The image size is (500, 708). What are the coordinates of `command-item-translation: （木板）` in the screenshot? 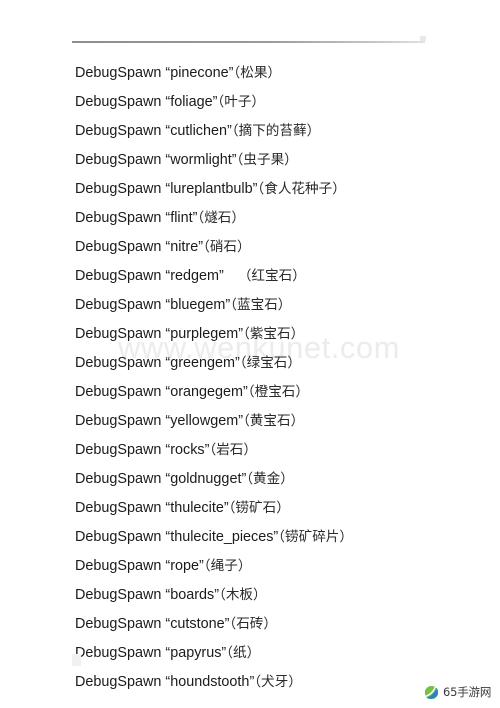 It's located at (243, 595).